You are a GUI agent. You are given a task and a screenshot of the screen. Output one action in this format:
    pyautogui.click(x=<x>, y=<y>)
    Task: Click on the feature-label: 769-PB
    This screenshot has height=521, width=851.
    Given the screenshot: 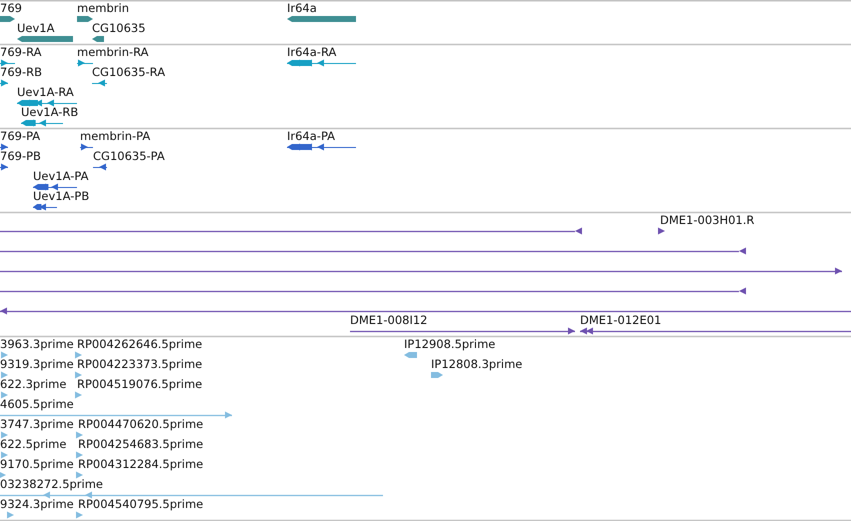 What is the action you would take?
    pyautogui.click(x=20, y=156)
    